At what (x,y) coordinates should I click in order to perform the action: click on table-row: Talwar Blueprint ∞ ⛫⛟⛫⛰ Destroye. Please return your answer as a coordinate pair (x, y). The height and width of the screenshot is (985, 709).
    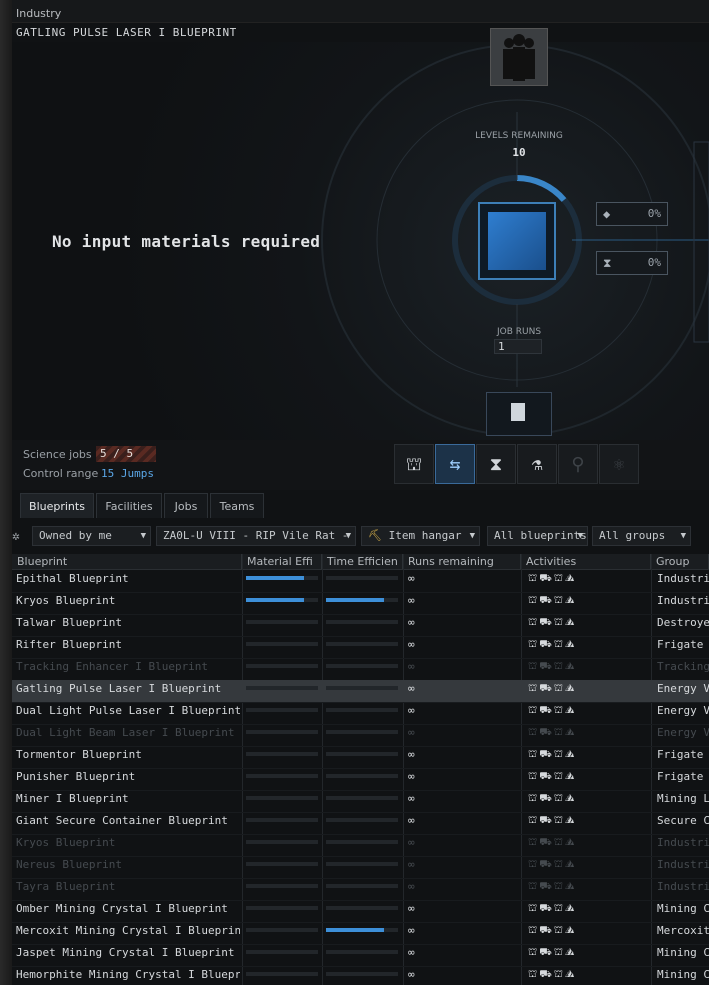
    Looking at the image, I should click on (360, 625).